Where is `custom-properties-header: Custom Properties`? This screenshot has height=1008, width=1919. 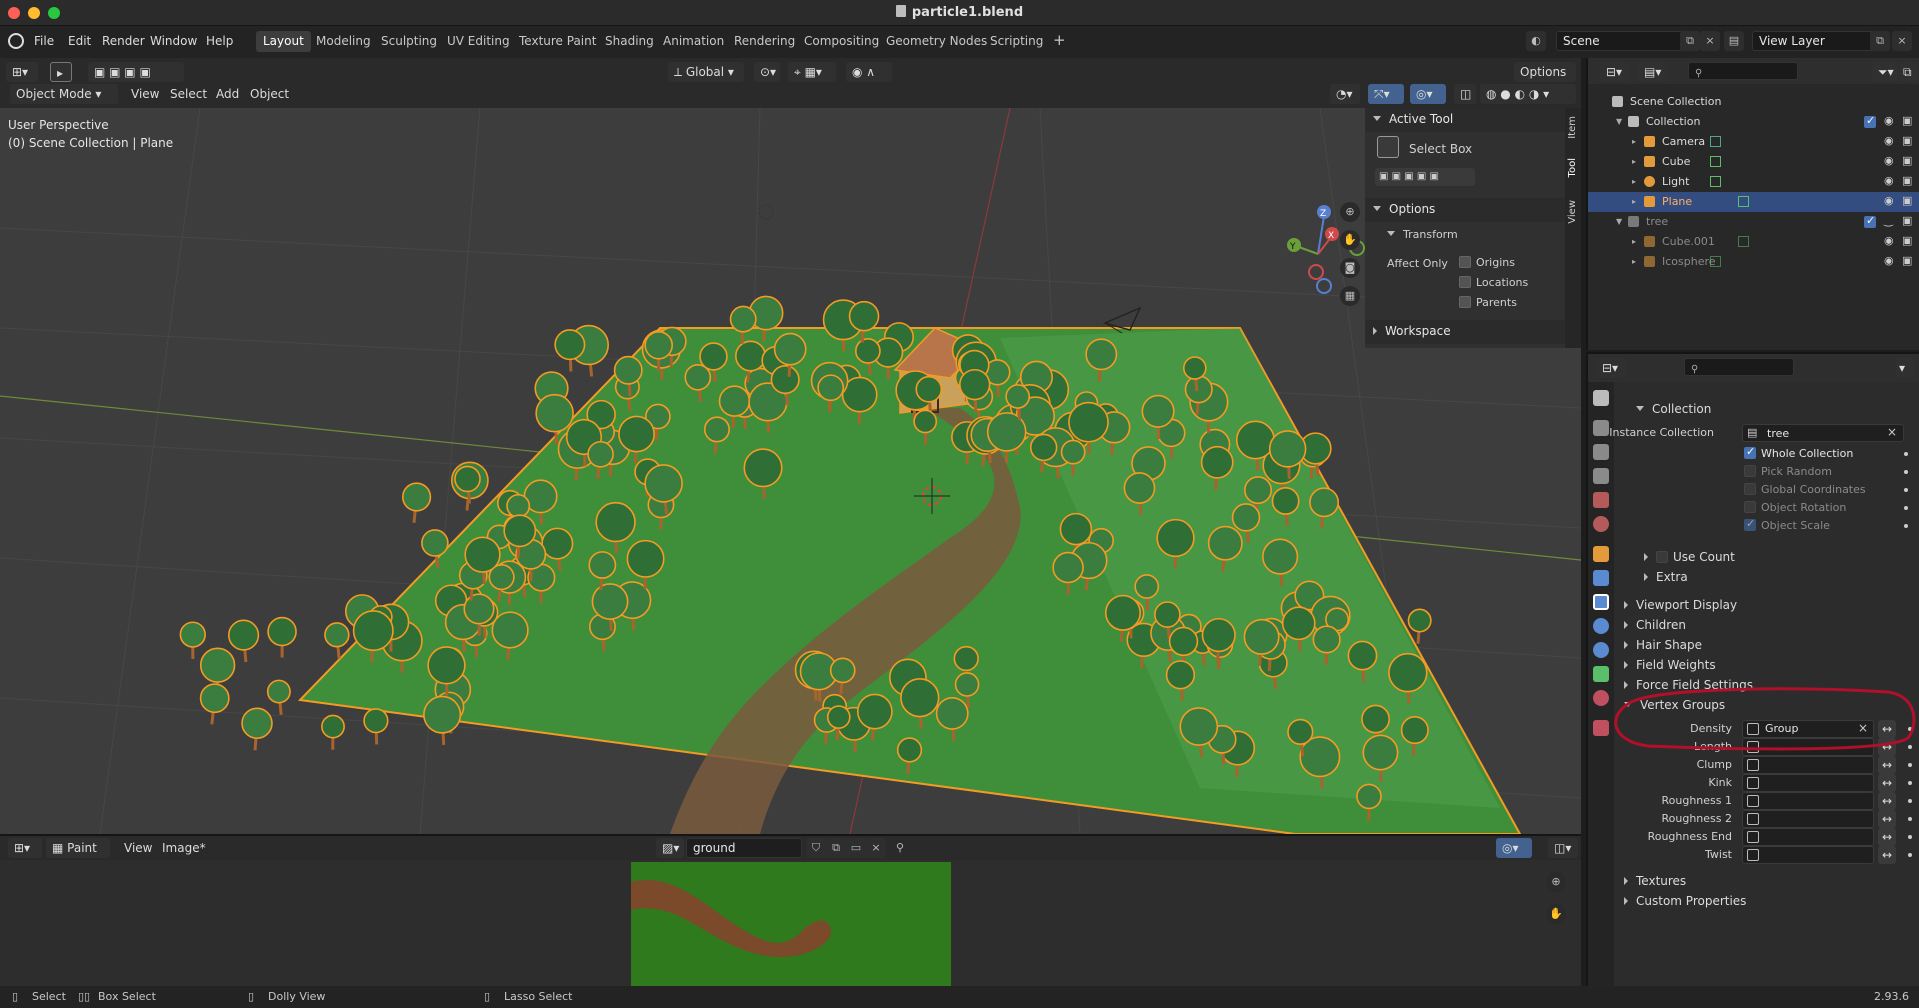 custom-properties-header: Custom Properties is located at coordinates (1685, 901).